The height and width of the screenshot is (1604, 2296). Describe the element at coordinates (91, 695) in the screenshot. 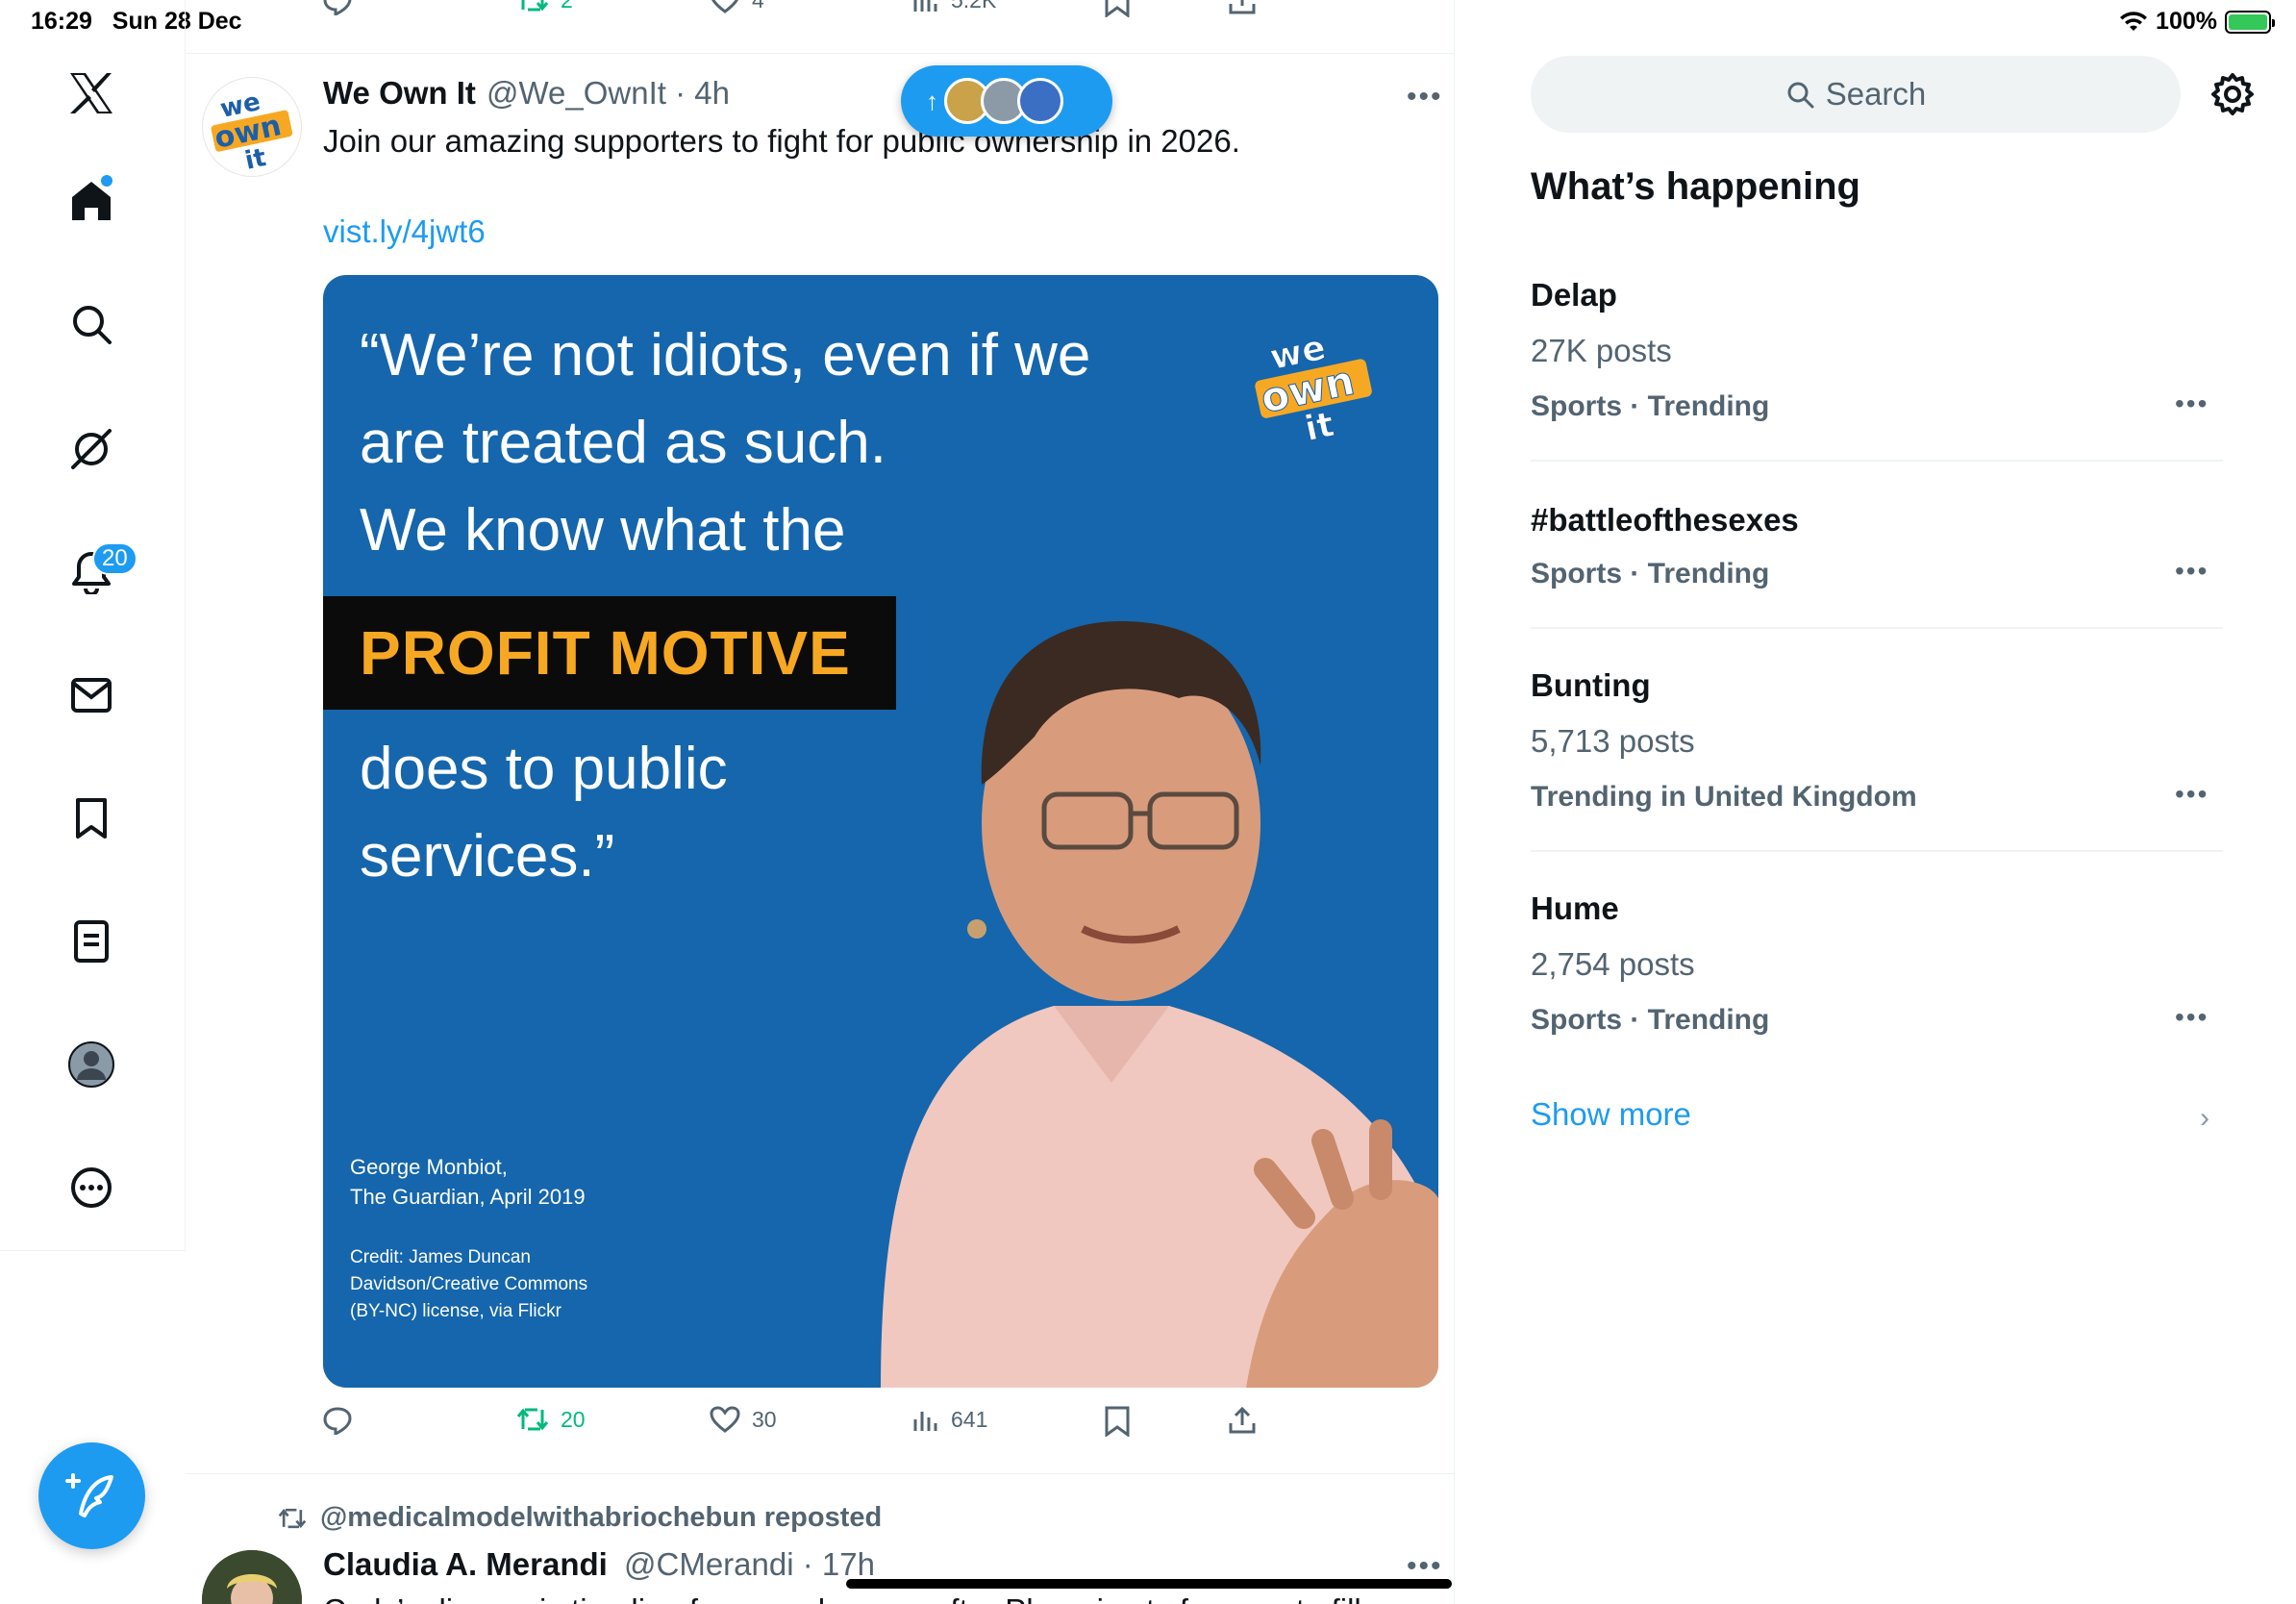

I see `messages-icon` at that location.